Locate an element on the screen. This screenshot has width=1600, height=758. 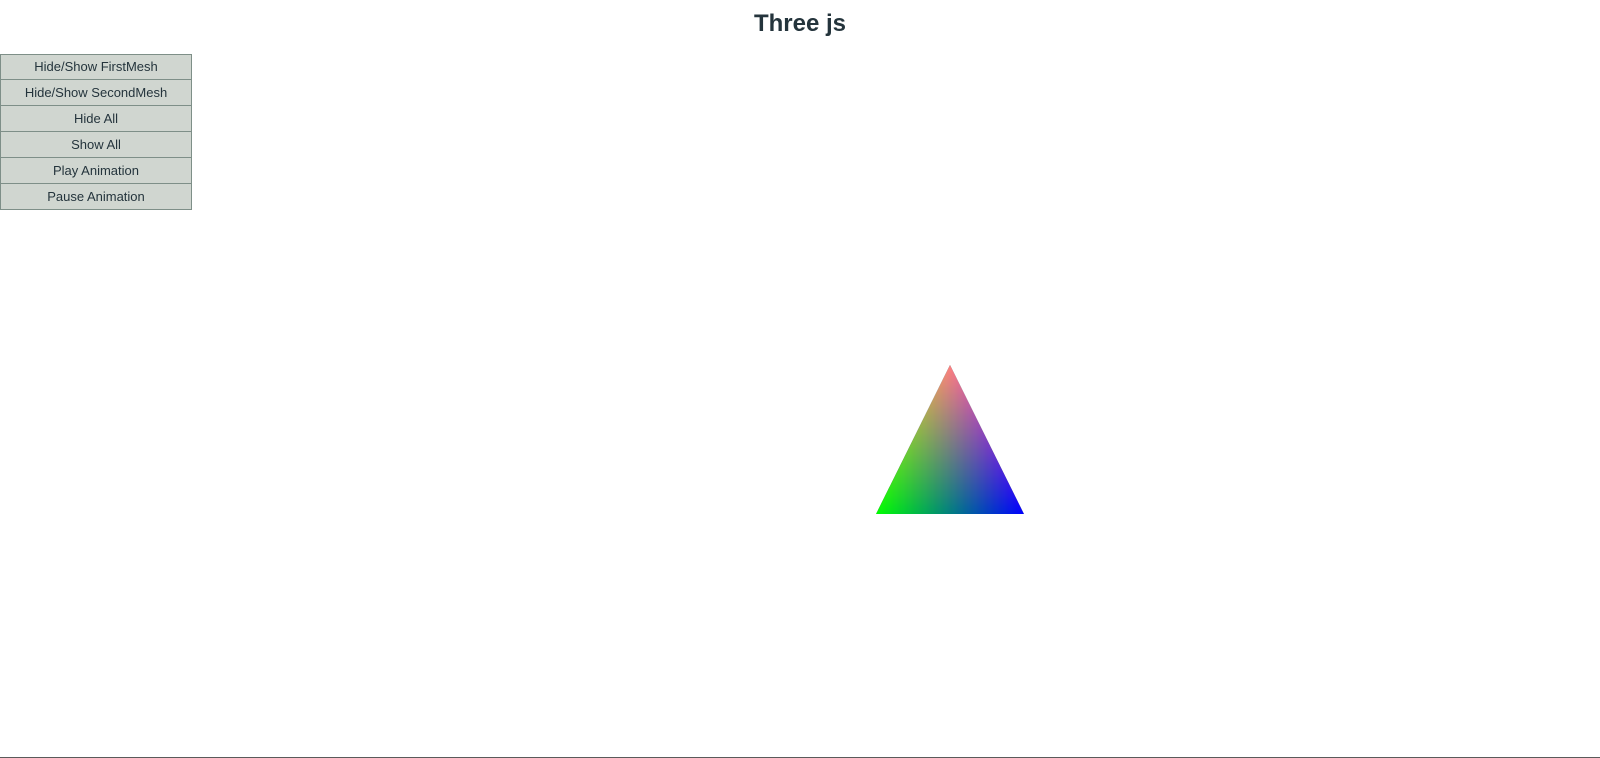
show-all-button: Show All is located at coordinates (96, 145).